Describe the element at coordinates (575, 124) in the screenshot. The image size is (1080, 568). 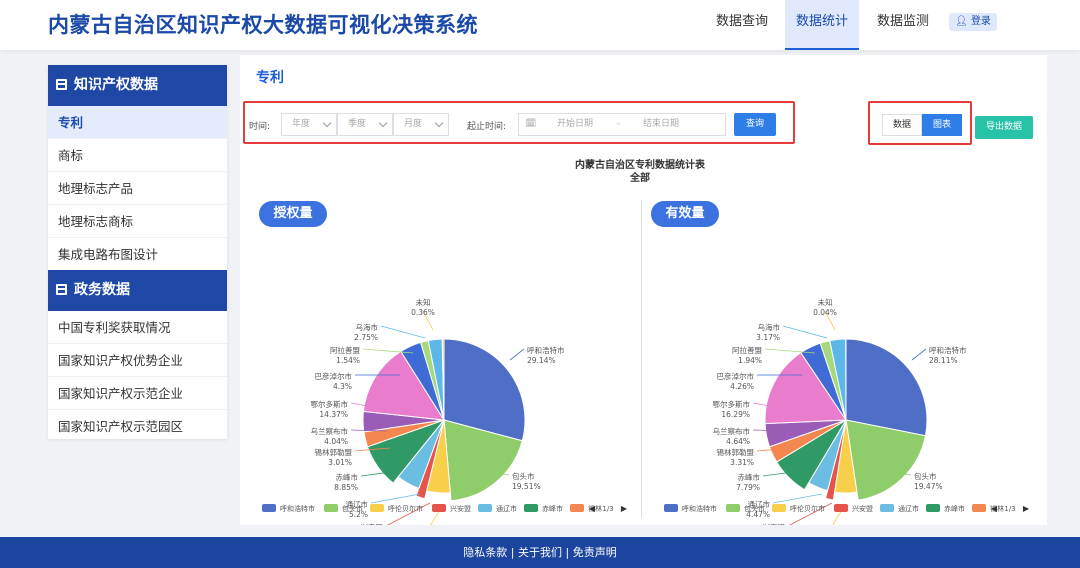
I see `start-date-input: 开始日期` at that location.